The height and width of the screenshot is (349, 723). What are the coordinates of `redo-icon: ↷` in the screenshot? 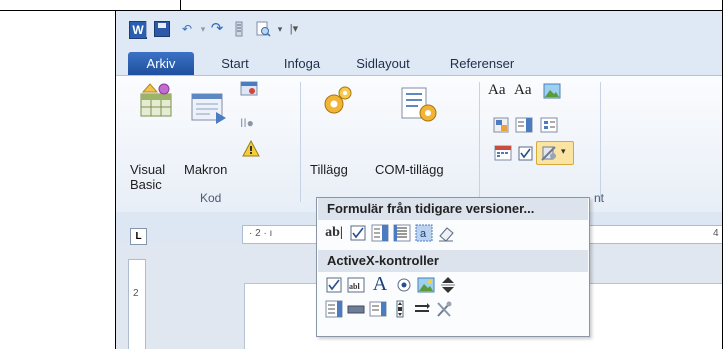 It's located at (217, 29).